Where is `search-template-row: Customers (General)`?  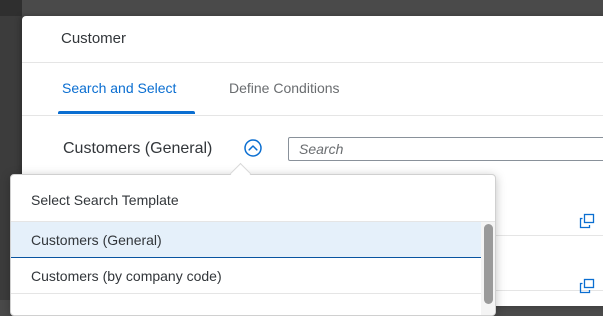
search-template-row: Customers (General) is located at coordinates (312, 153).